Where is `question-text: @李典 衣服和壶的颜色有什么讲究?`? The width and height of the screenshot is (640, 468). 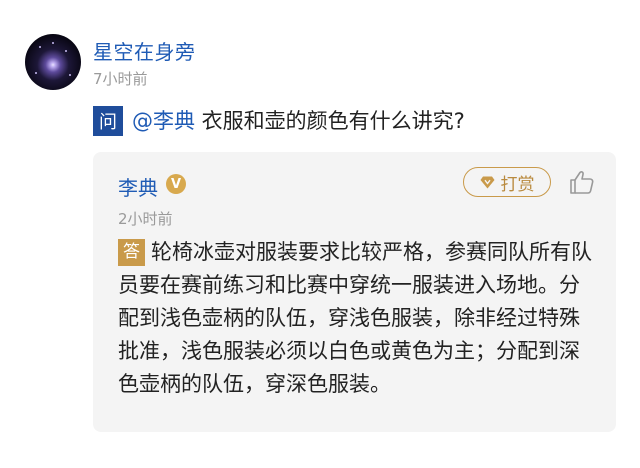
question-text: @李典 衣服和壶的颜色有什么讲究? is located at coordinates (298, 120).